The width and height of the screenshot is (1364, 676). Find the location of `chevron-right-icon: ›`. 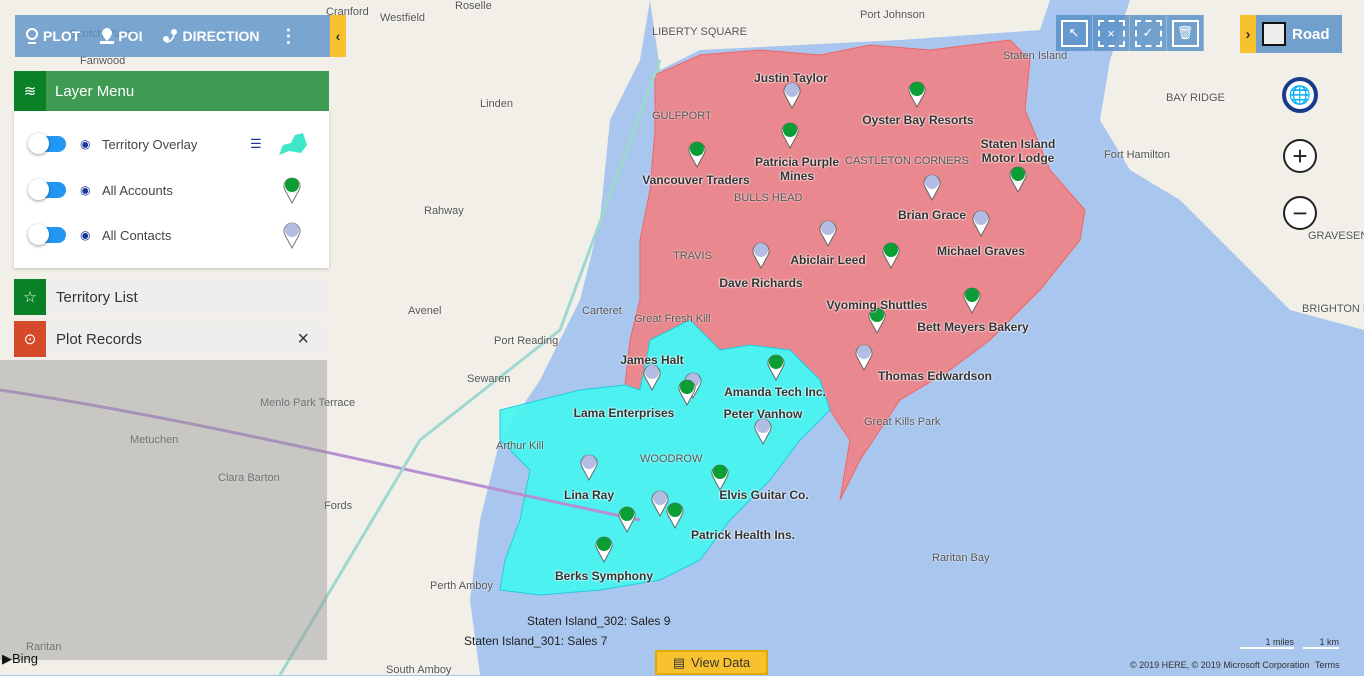

chevron-right-icon: › is located at coordinates (1248, 34).